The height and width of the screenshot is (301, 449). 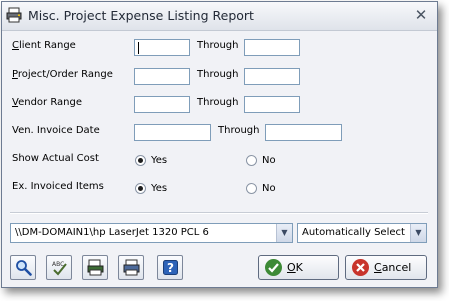 What do you see at coordinates (218, 102) in the screenshot?
I see `vendor-through-label: Through` at bounding box center [218, 102].